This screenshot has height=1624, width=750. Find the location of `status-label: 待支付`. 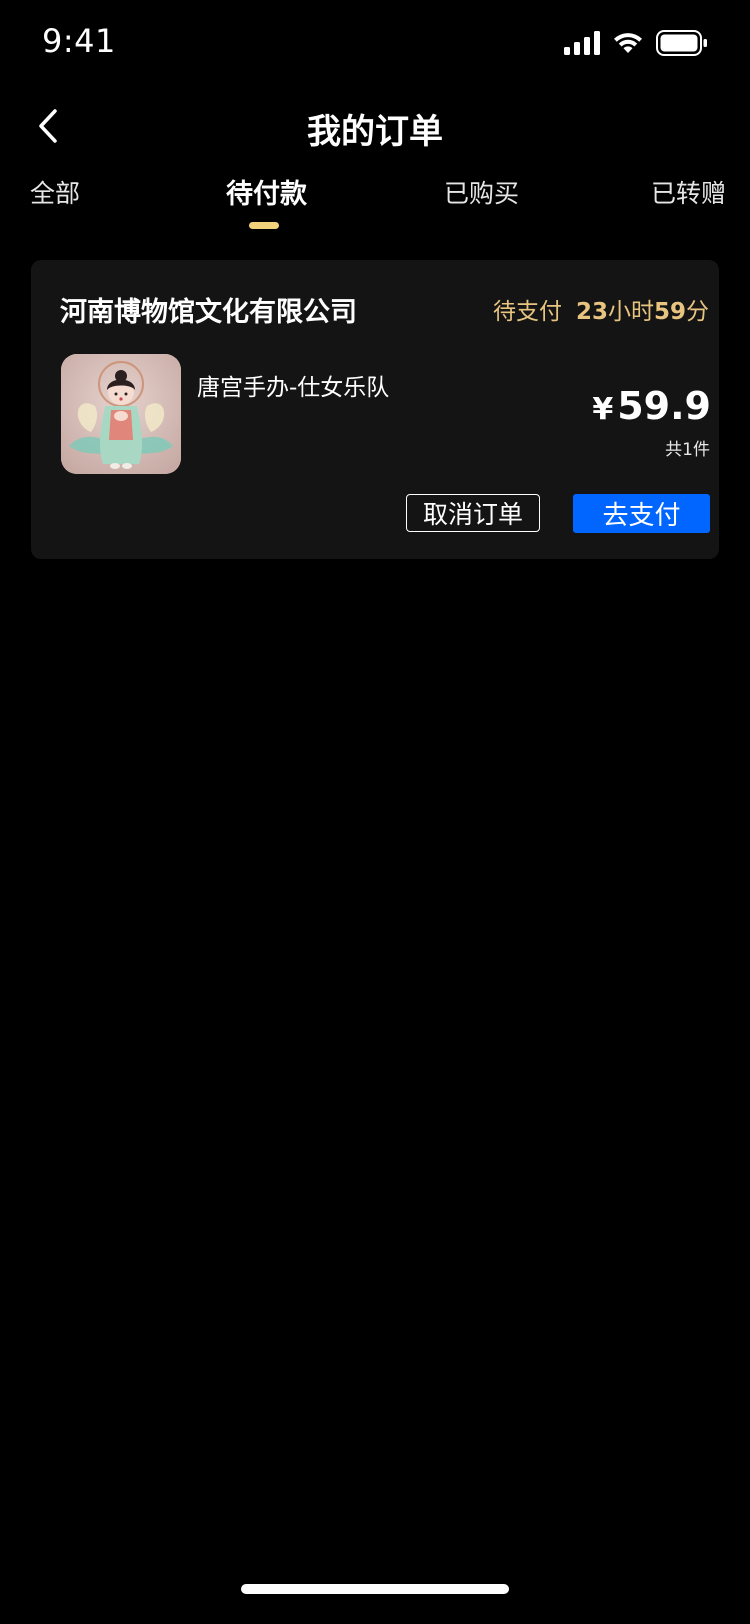

status-label: 待支付 is located at coordinates (527, 312).